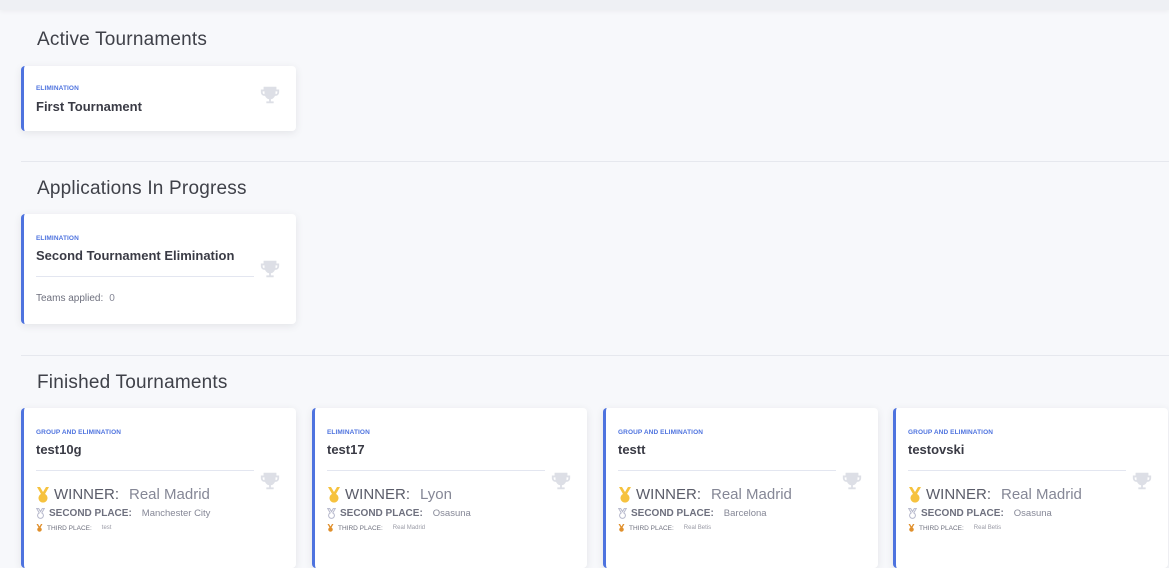 Image resolution: width=1169 pixels, height=568 pixels. I want to click on third-place-team: test, so click(106, 528).